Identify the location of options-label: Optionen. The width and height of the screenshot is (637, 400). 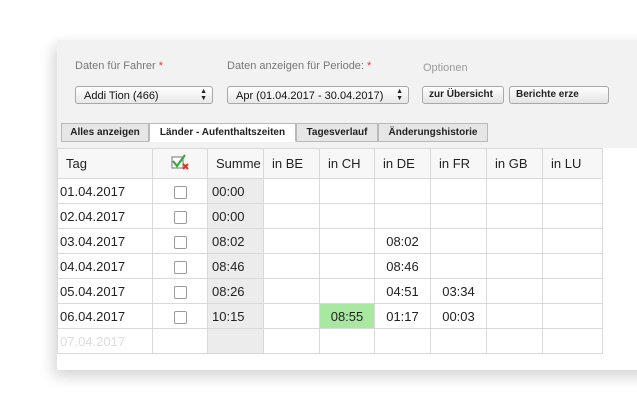
(445, 68).